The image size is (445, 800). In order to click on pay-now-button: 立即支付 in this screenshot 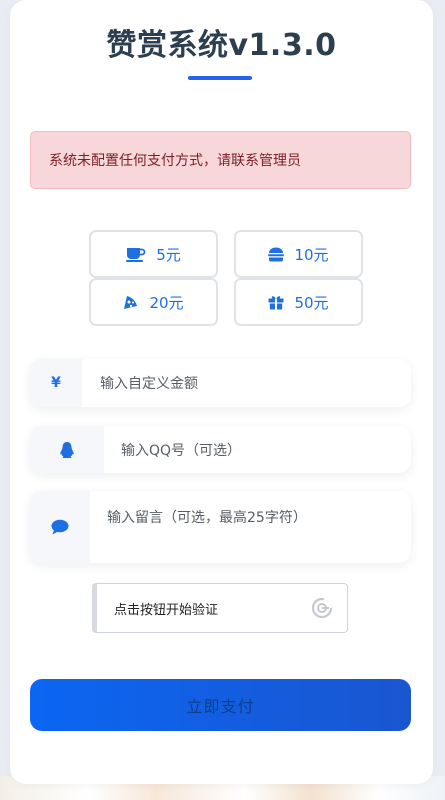, I will do `click(220, 705)`.